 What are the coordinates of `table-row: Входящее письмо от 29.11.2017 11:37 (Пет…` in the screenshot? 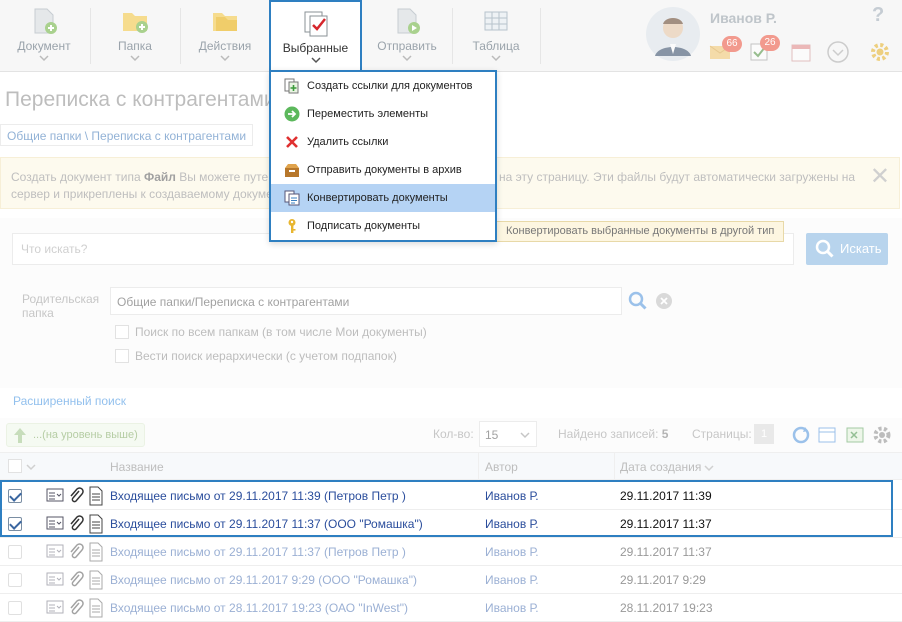 It's located at (451, 552).